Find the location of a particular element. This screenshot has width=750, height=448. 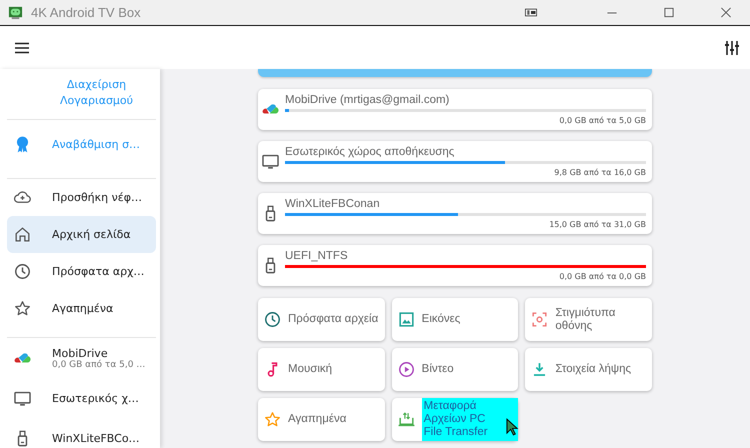

shortcut-tile: Μουσική is located at coordinates (321, 369).